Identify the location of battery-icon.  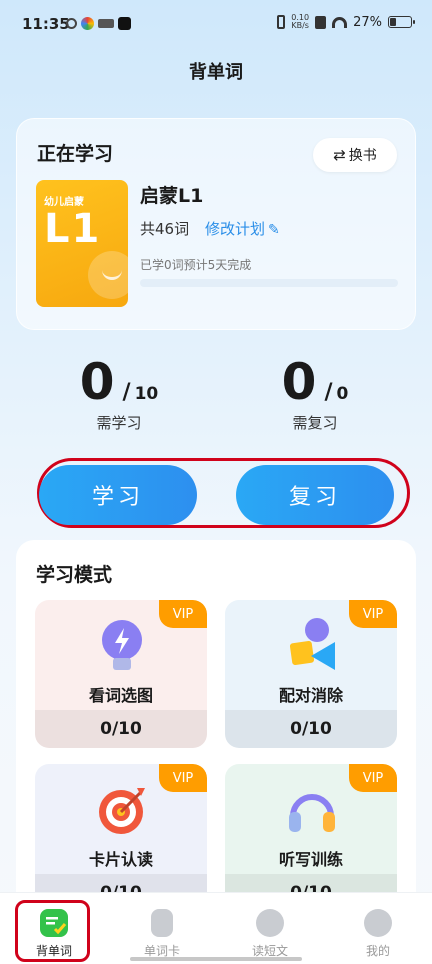
(401, 22).